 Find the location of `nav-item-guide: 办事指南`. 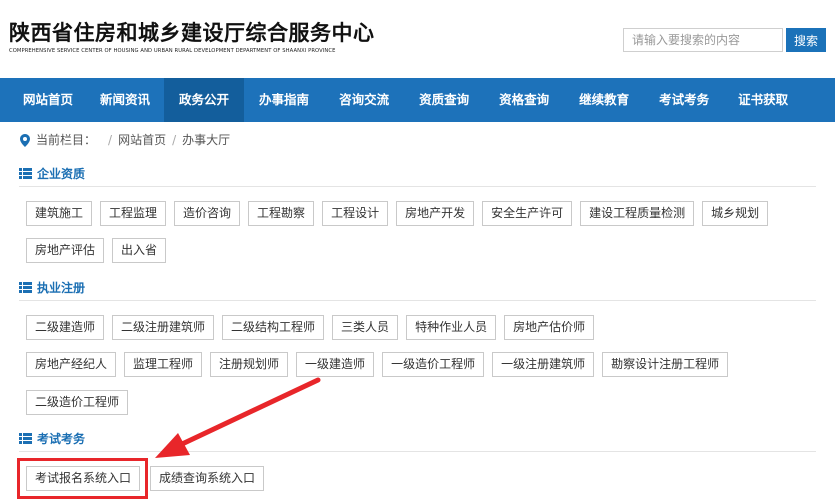

nav-item-guide: 办事指南 is located at coordinates (284, 100).